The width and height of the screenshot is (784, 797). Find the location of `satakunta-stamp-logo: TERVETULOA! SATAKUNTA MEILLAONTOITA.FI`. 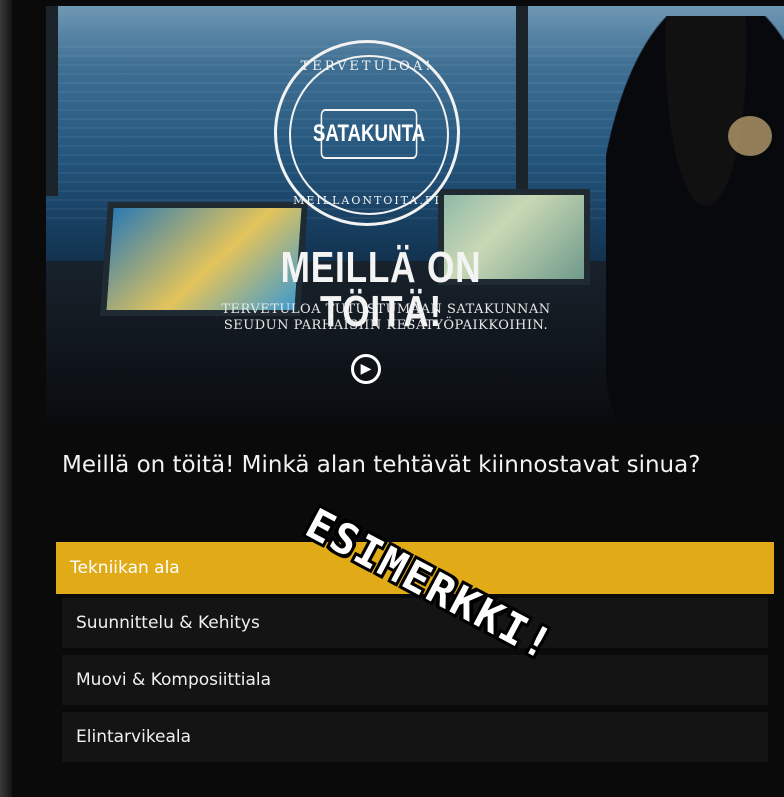

satakunta-stamp-logo: TERVETULOA! SATAKUNTA MEILLAONTOITA.FI is located at coordinates (367, 133).